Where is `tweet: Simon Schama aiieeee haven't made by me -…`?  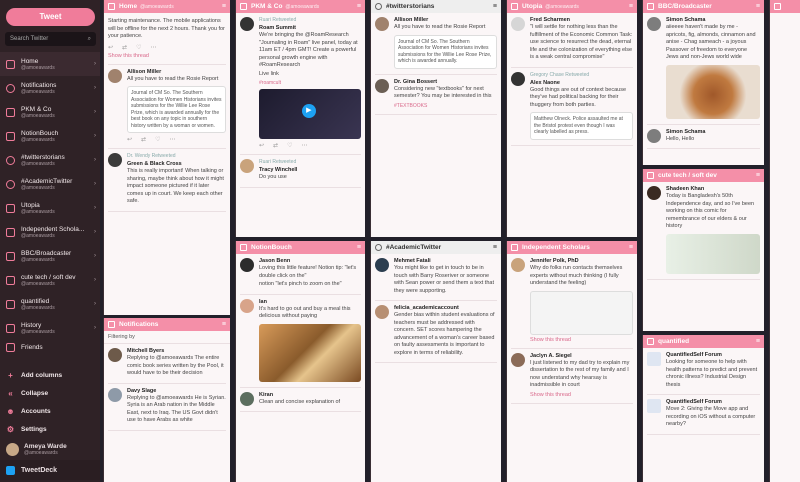 tweet: Simon Schama aiieeee haven't made by me -… is located at coordinates (703, 69).